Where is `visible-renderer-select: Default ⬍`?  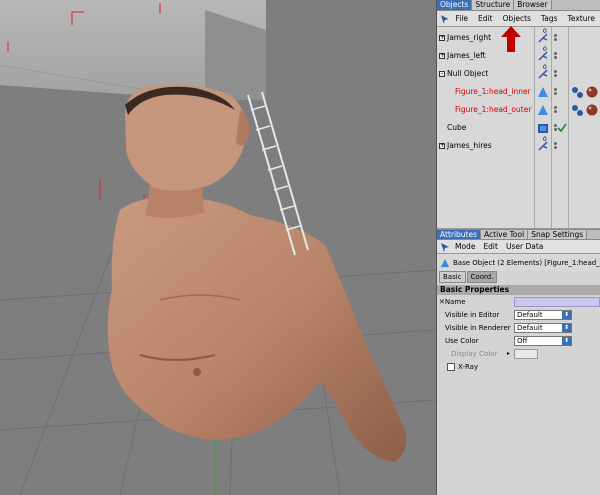
visible-renderer-select: Default ⬍ is located at coordinates (543, 327).